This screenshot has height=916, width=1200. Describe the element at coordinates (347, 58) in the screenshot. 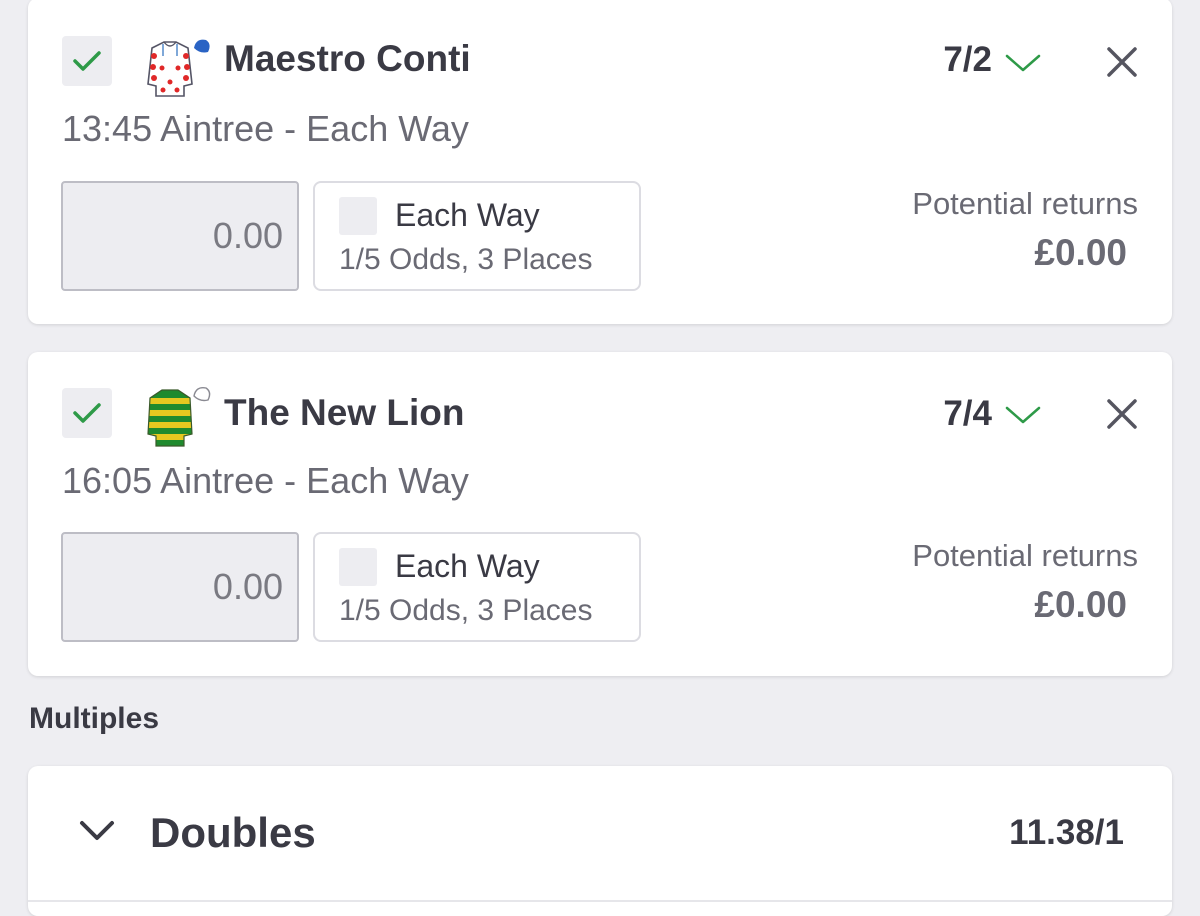

I see `selection-name: Maestro Conti` at that location.